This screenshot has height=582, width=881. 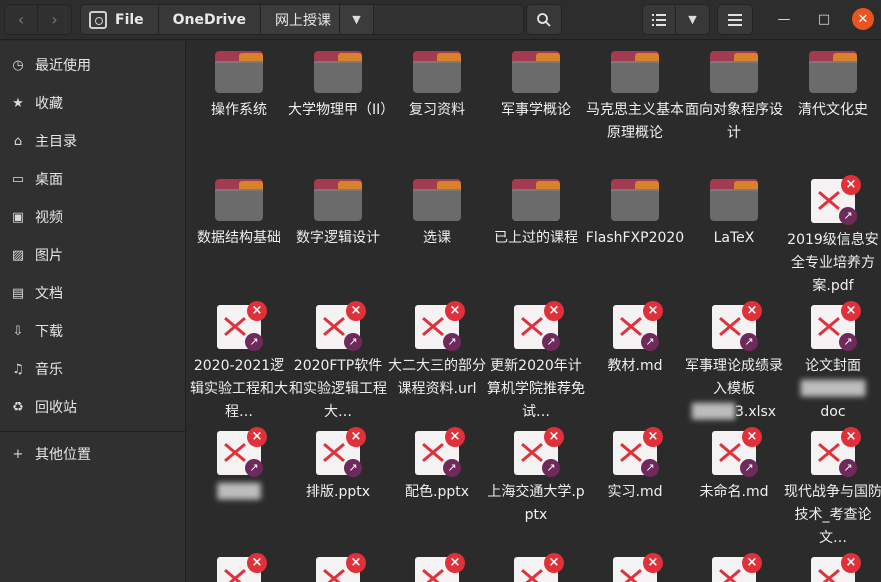 I want to click on file-name: 马克思主义基本原理概论, so click(x=635, y=121).